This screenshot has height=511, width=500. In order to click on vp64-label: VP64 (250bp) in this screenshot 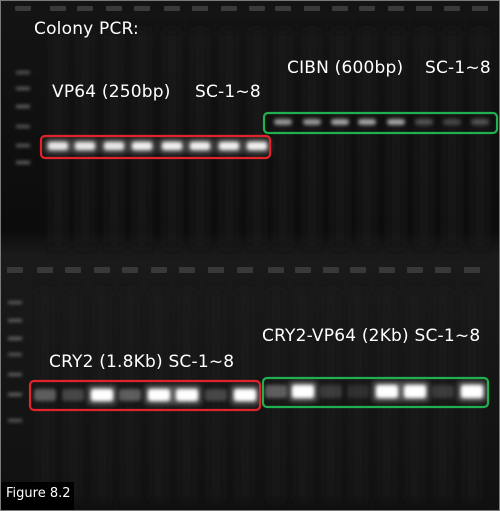, I will do `click(111, 92)`.